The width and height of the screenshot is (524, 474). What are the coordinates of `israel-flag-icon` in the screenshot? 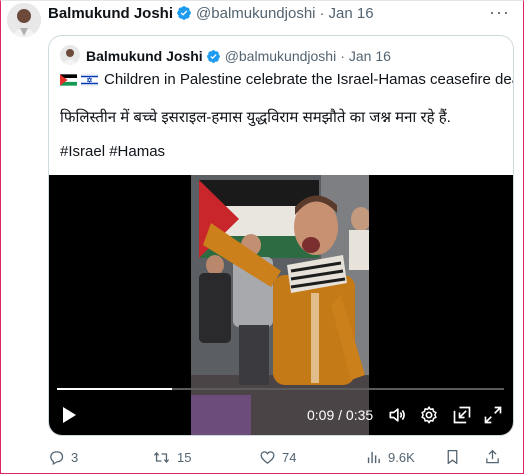 It's located at (89, 79).